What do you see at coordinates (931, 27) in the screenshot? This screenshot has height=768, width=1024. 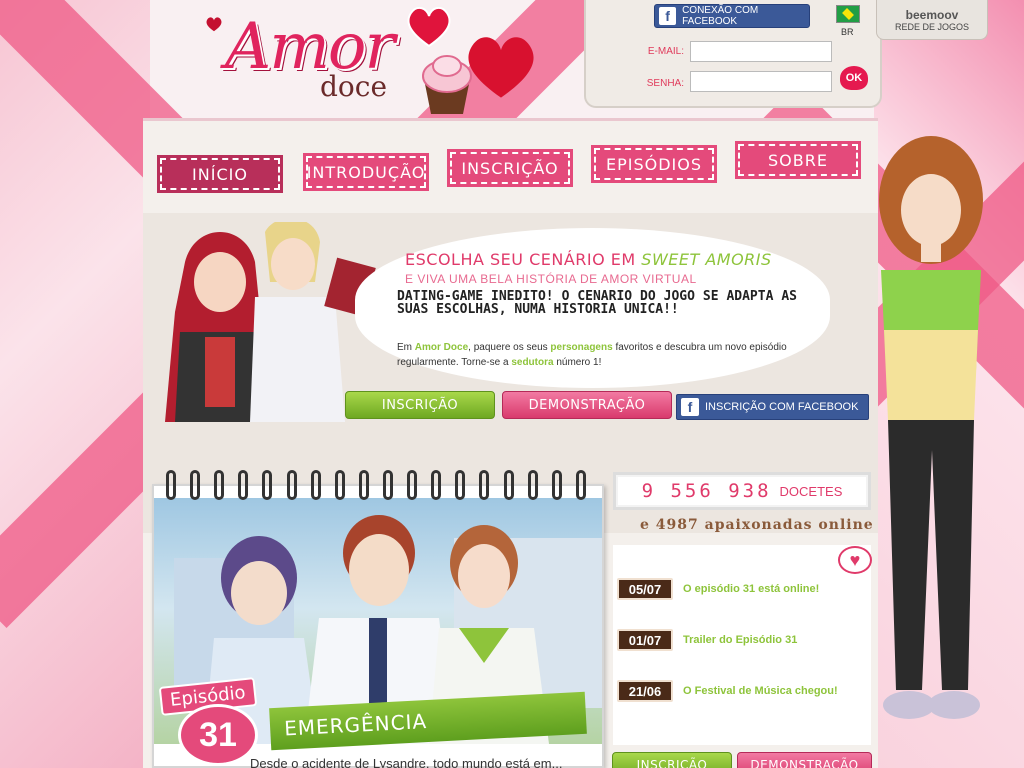 I see `network-label: REDE DE JOGOS` at bounding box center [931, 27].